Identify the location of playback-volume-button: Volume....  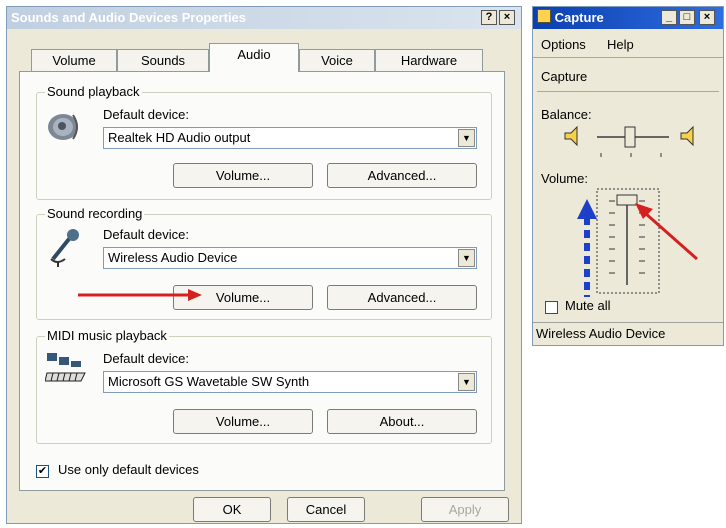
(243, 175).